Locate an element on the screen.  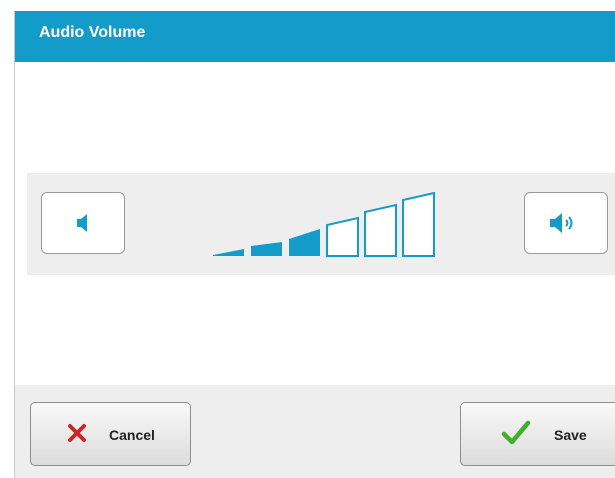
save-button: Save is located at coordinates (537, 434).